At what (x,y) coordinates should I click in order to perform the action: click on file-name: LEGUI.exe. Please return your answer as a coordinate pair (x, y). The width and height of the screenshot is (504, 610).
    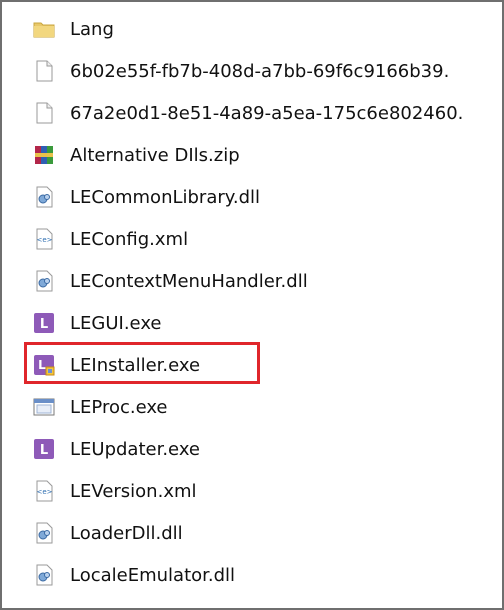
    Looking at the image, I should click on (116, 323).